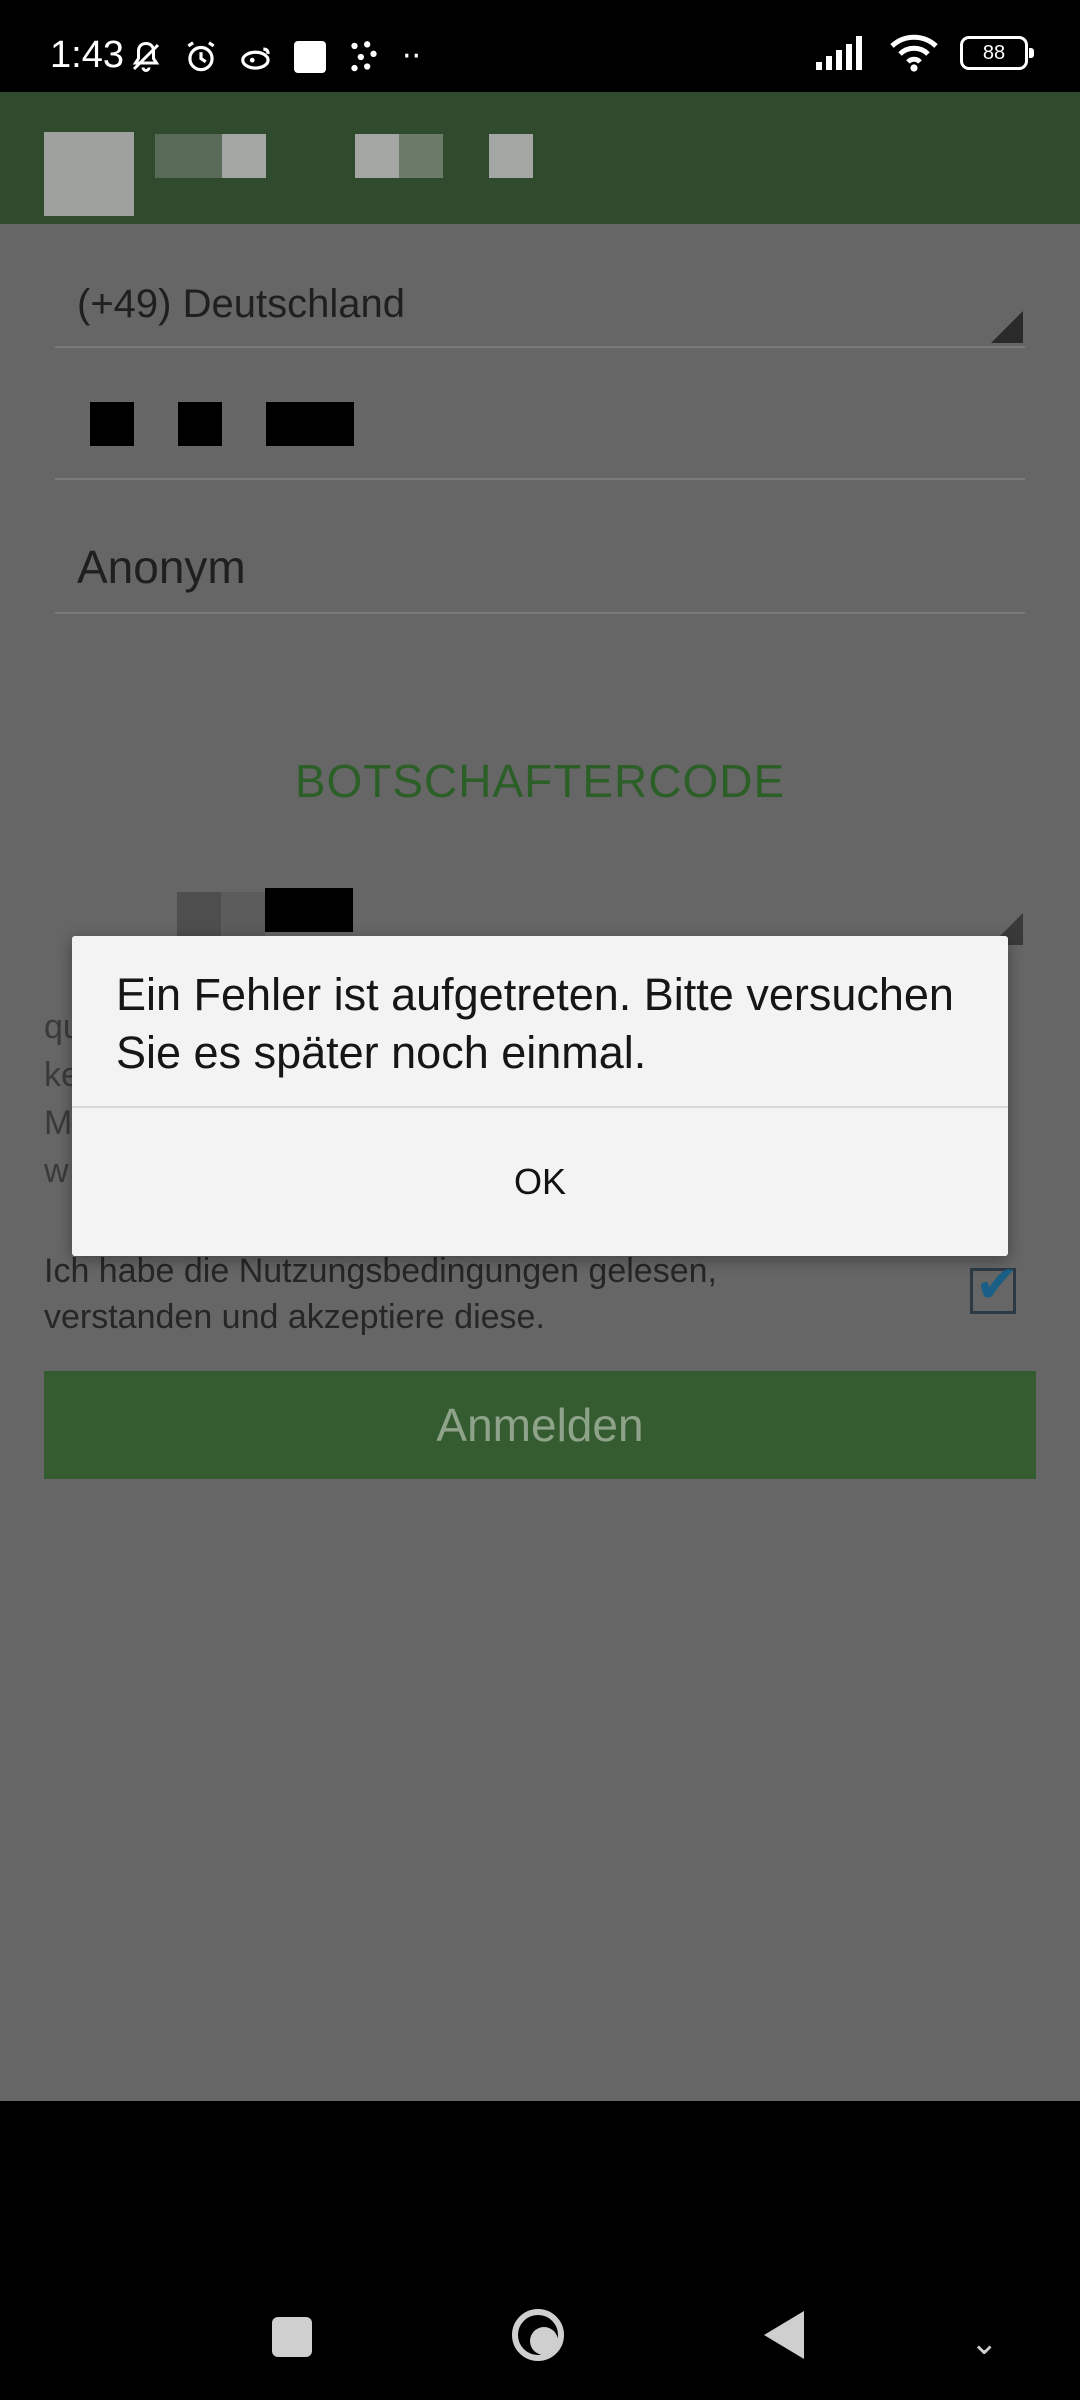 The image size is (1080, 2400). What do you see at coordinates (997, 1285) in the screenshot?
I see `check-icon: ✔` at bounding box center [997, 1285].